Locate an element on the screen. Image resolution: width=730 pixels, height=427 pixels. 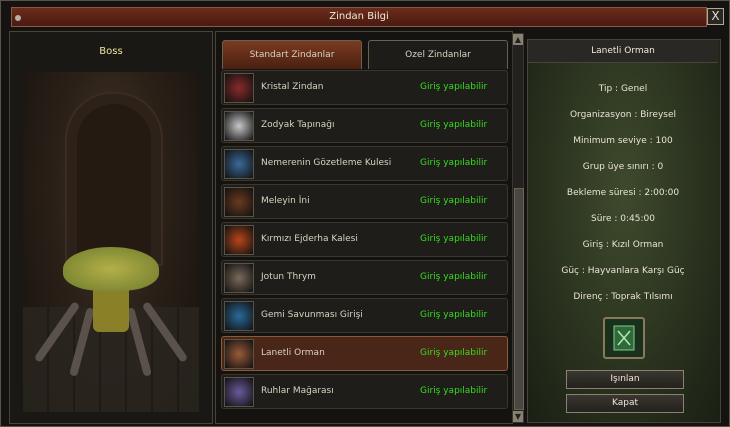
close-button: Kapat is located at coordinates (625, 403).